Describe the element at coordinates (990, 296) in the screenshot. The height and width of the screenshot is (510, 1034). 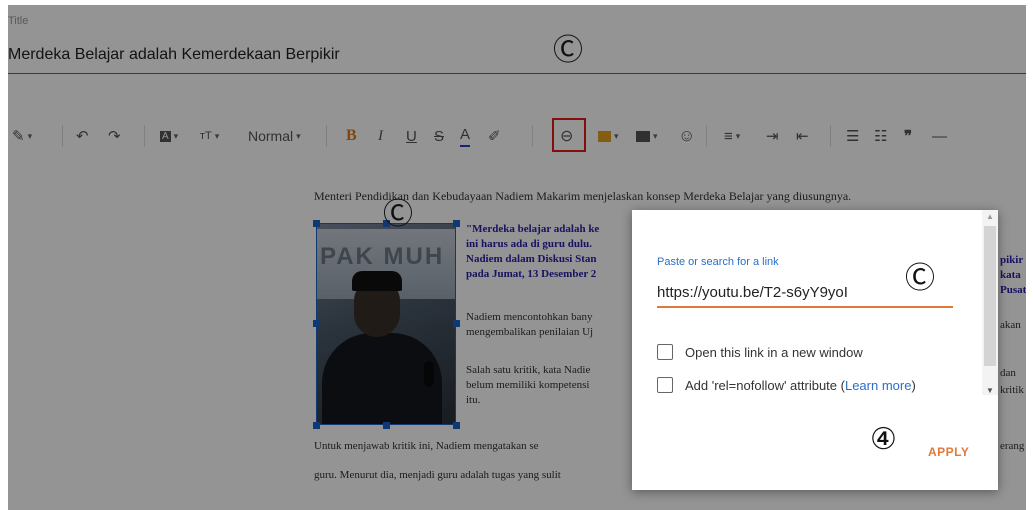
I see `dialog-scroll-thumb` at that location.